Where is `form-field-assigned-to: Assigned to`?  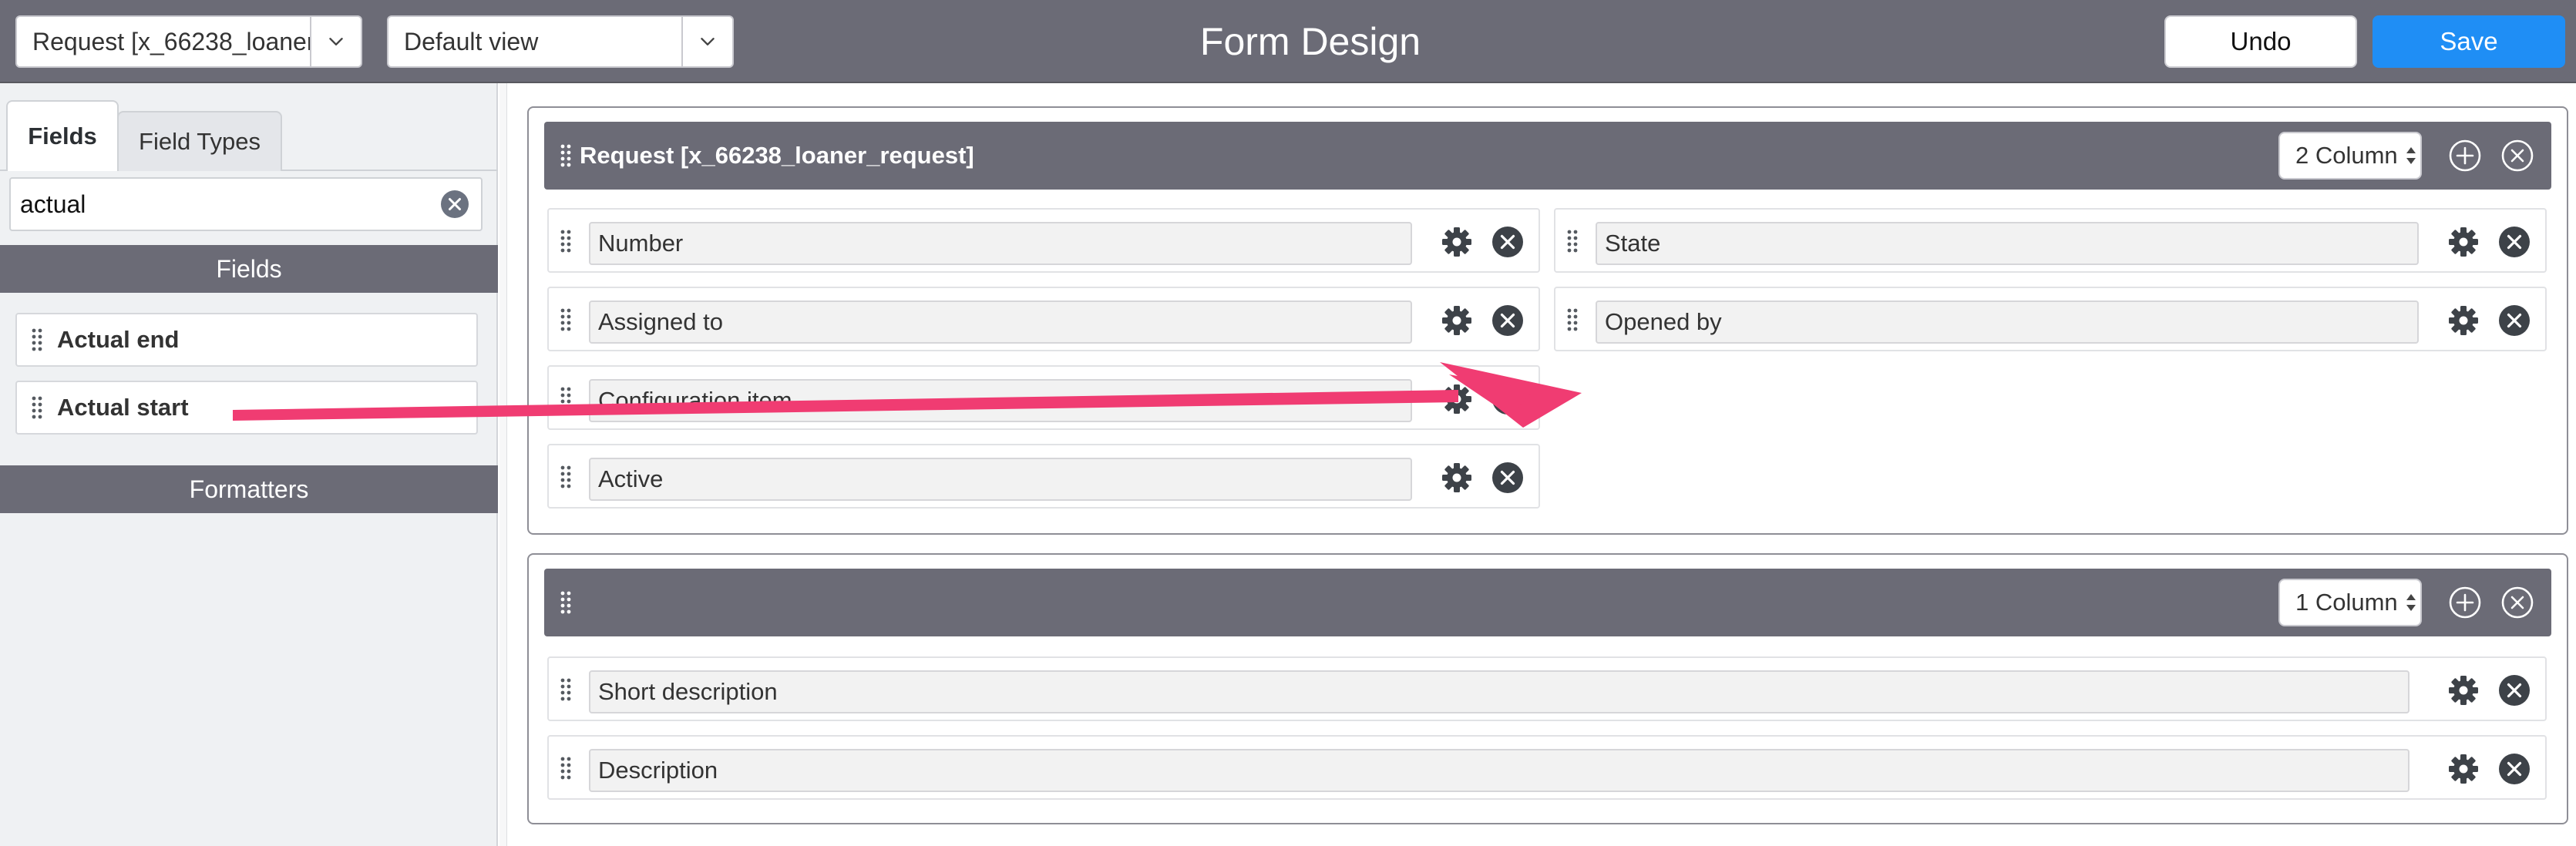
form-field-assigned-to: Assigned to is located at coordinates (1000, 322).